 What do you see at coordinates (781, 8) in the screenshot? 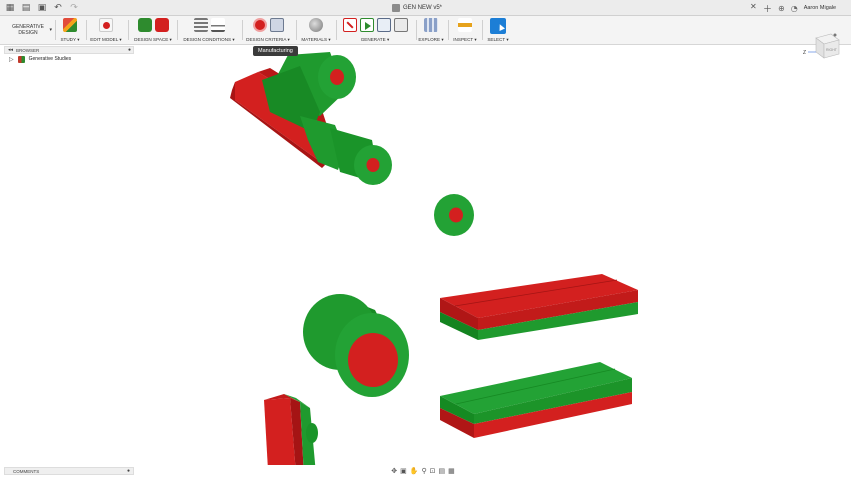
I see `extensions-icon: ⊕` at bounding box center [781, 8].